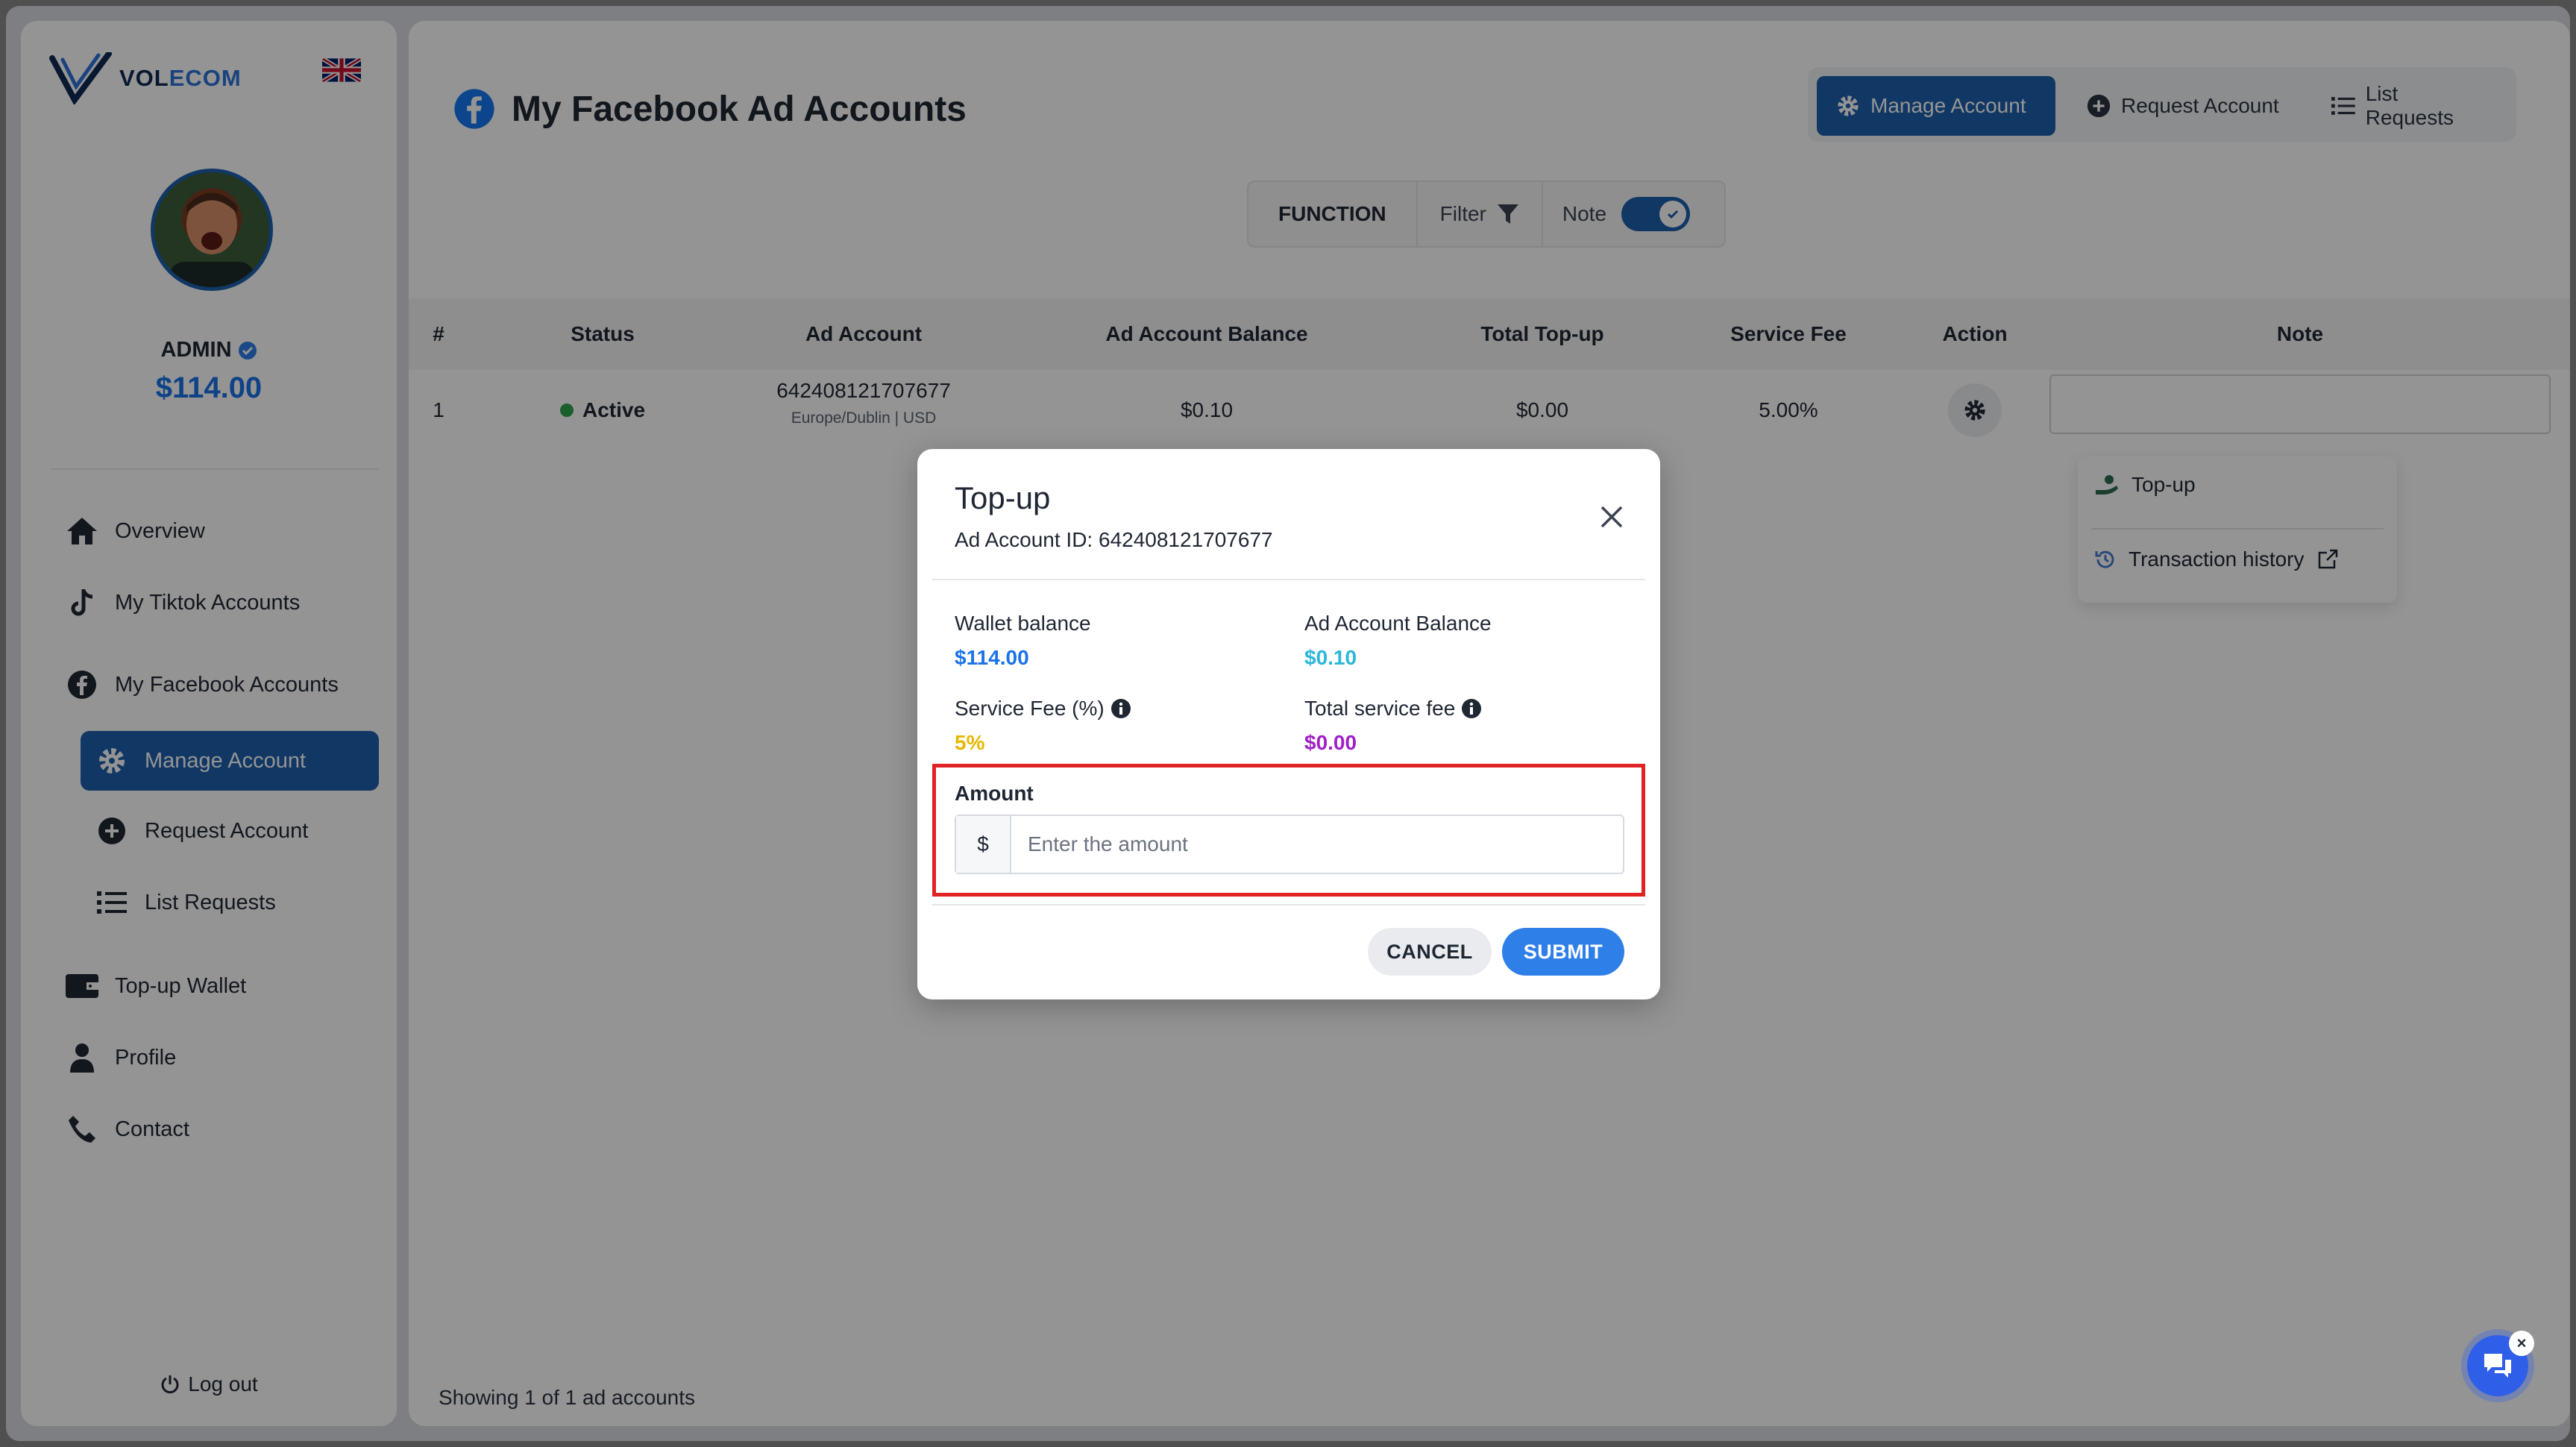 The height and width of the screenshot is (1447, 2576). What do you see at coordinates (1380, 708) in the screenshot?
I see `total-service-fee-label: Total service fee` at bounding box center [1380, 708].